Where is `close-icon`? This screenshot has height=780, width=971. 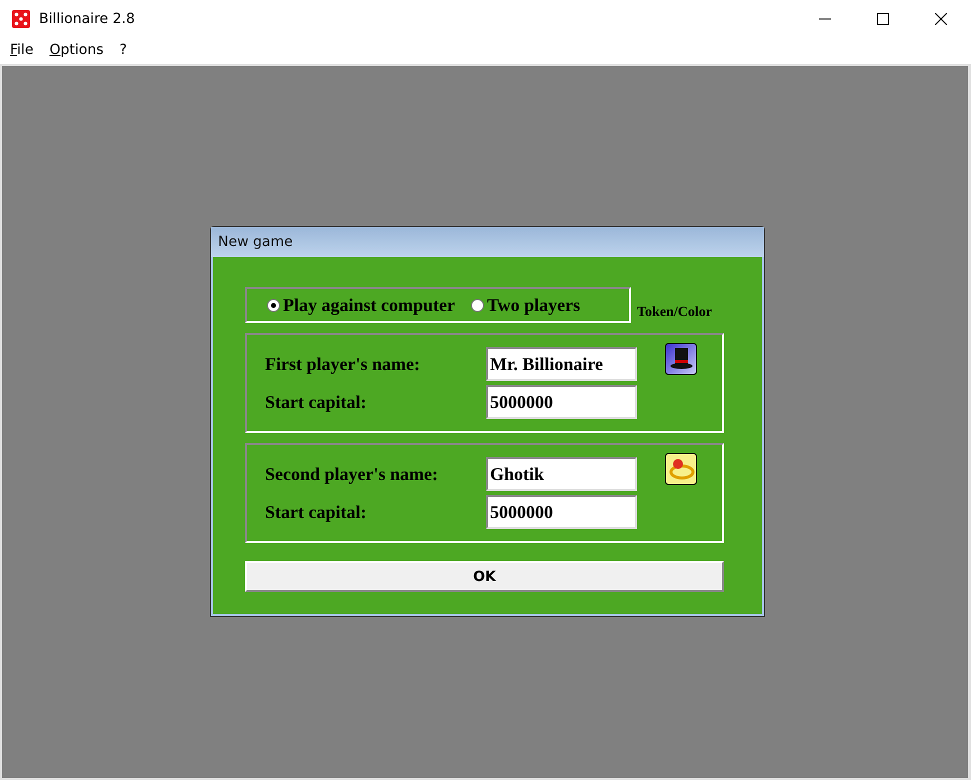
close-icon is located at coordinates (941, 19).